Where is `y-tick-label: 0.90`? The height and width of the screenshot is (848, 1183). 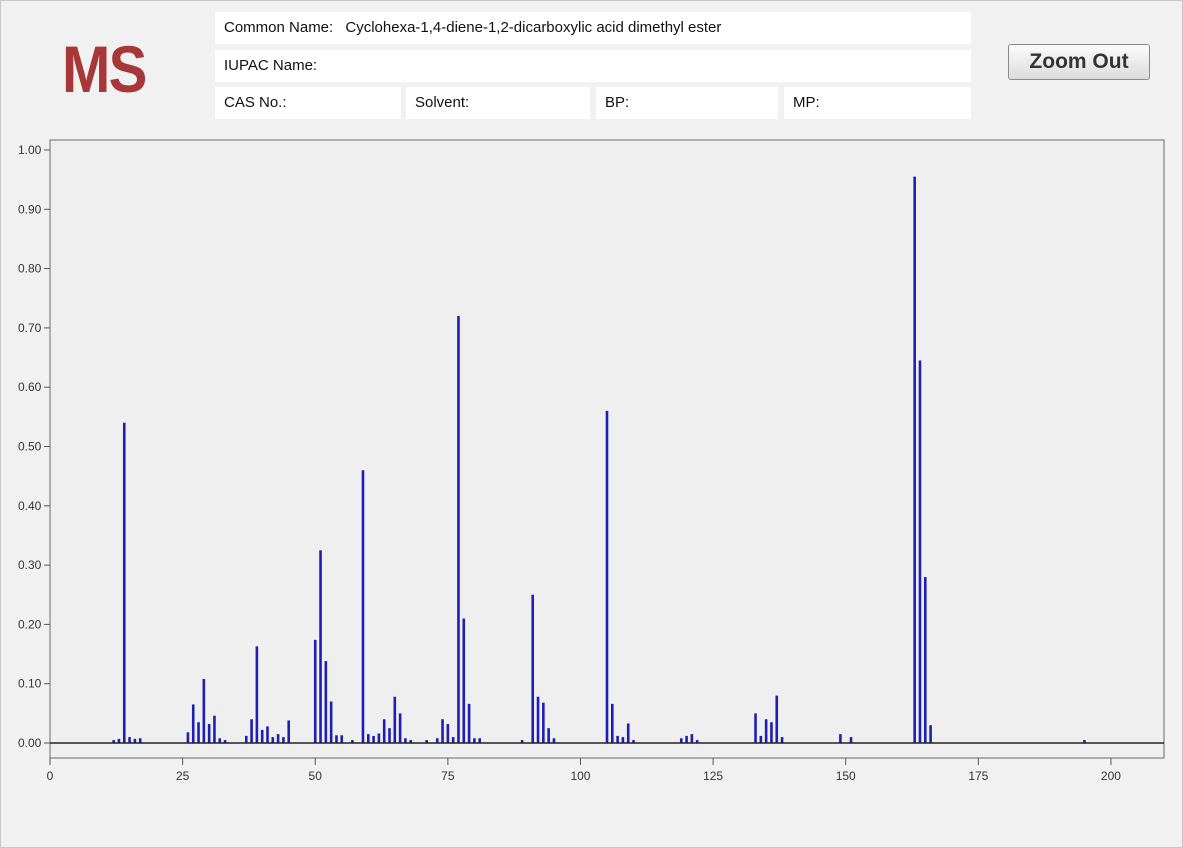
y-tick-label: 0.90 is located at coordinates (30, 209).